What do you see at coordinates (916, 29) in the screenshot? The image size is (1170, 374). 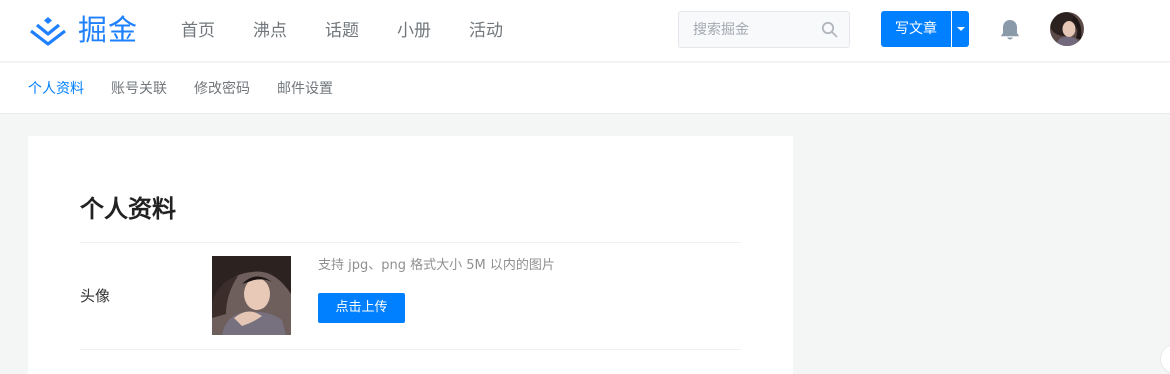 I see `write-article-button: 写文章` at bounding box center [916, 29].